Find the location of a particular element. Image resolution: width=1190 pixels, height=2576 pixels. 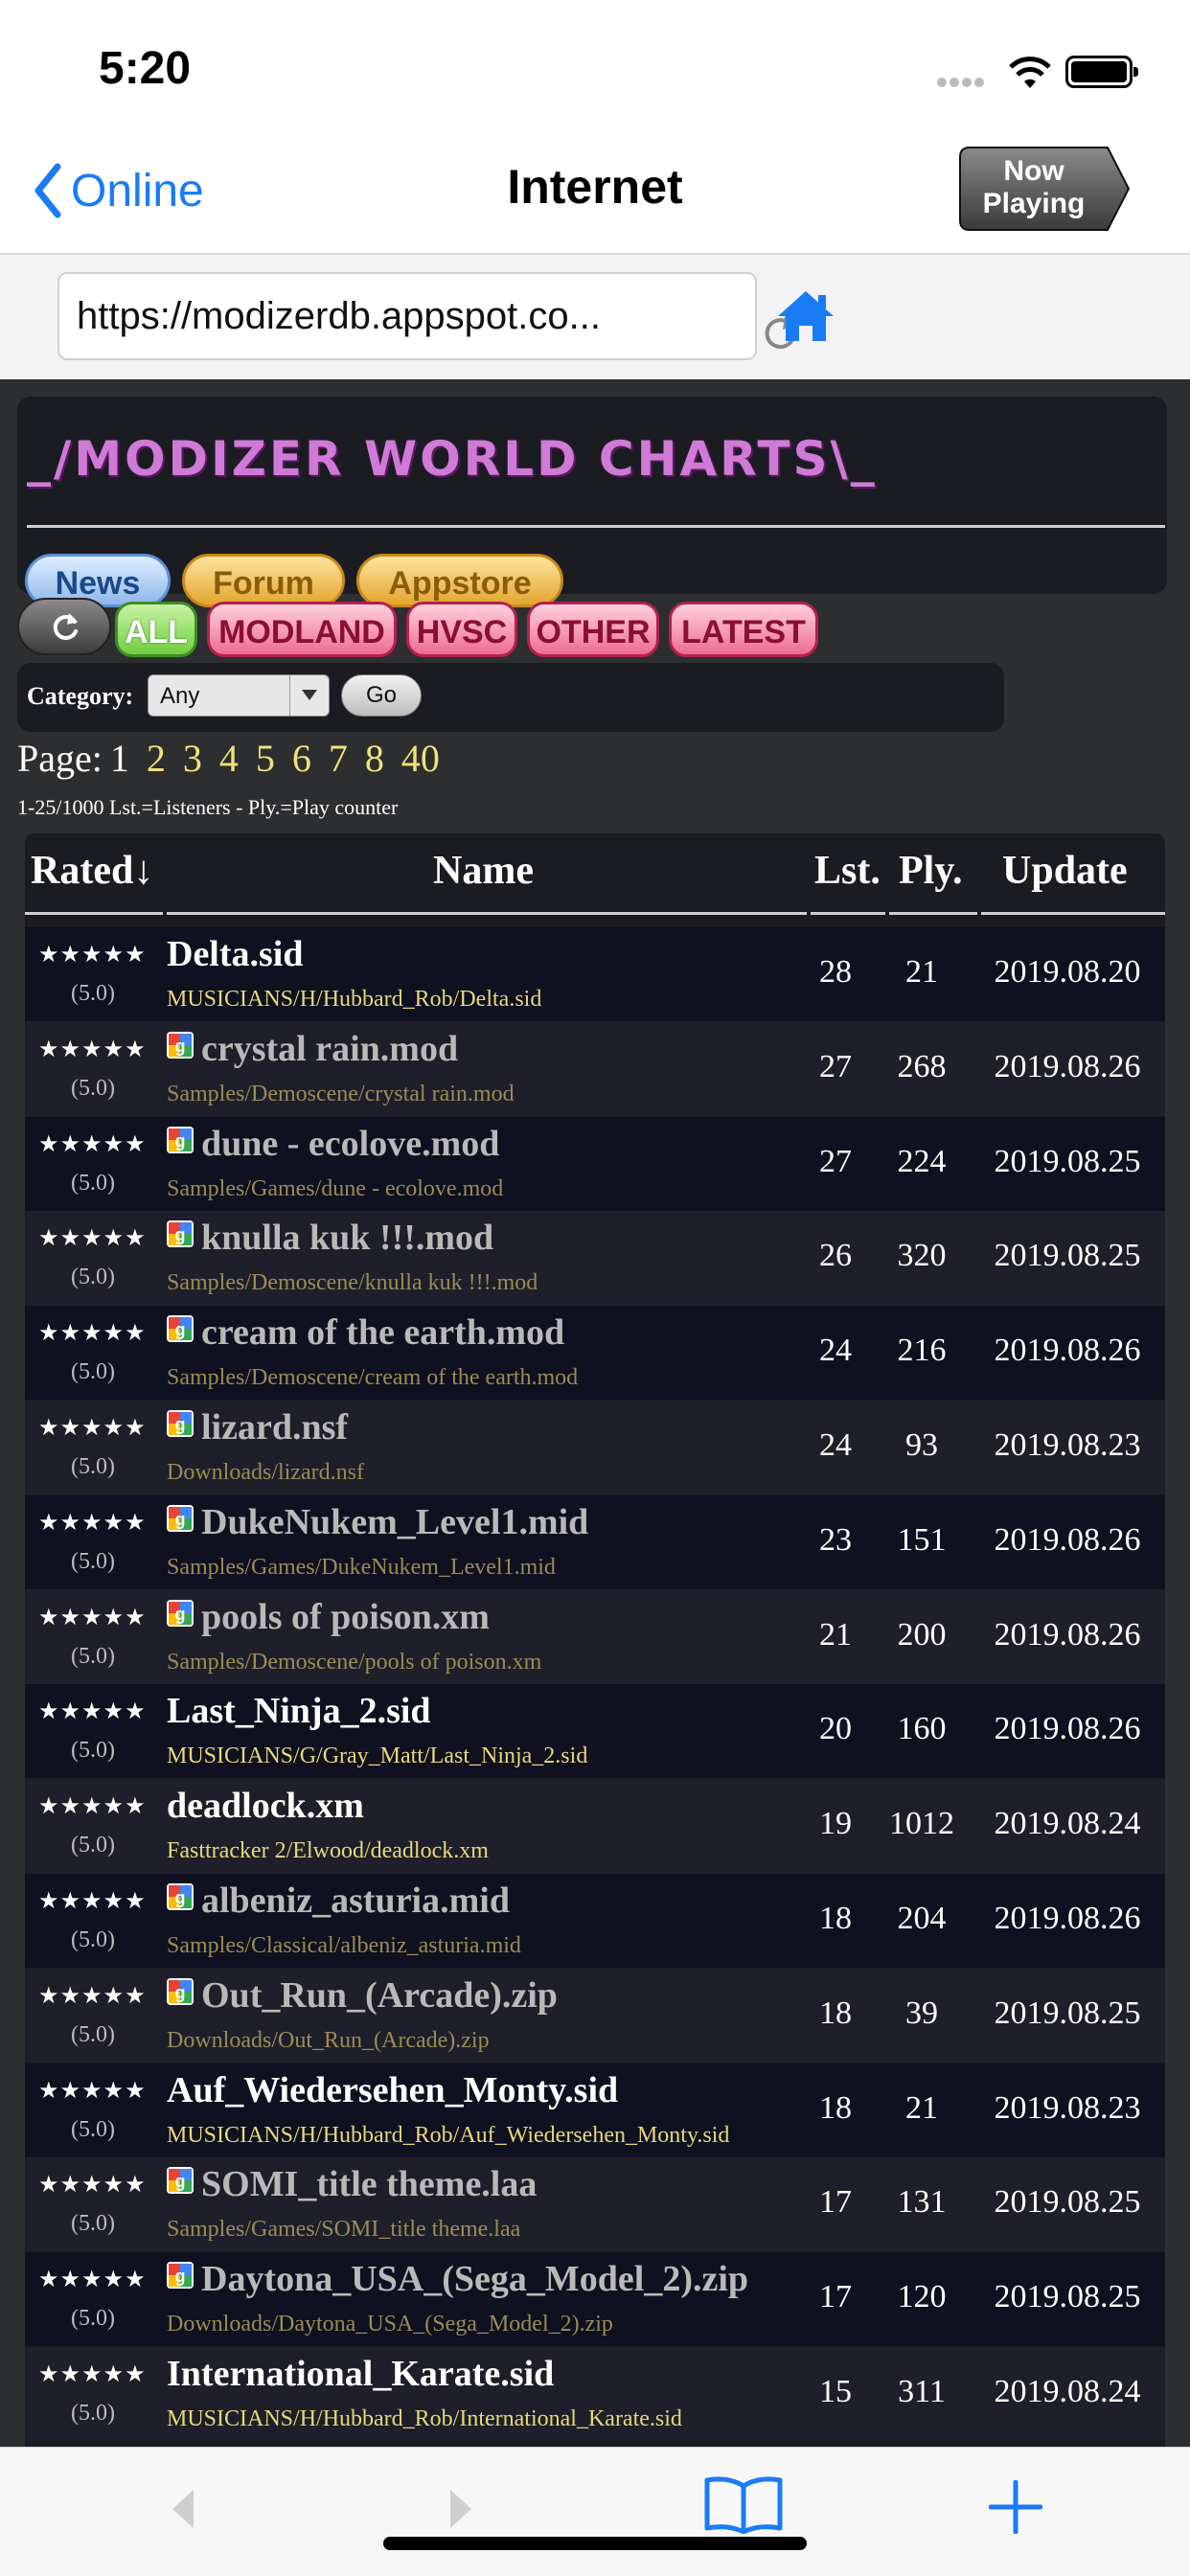

file-name: deadlock.xm is located at coordinates (265, 1806).